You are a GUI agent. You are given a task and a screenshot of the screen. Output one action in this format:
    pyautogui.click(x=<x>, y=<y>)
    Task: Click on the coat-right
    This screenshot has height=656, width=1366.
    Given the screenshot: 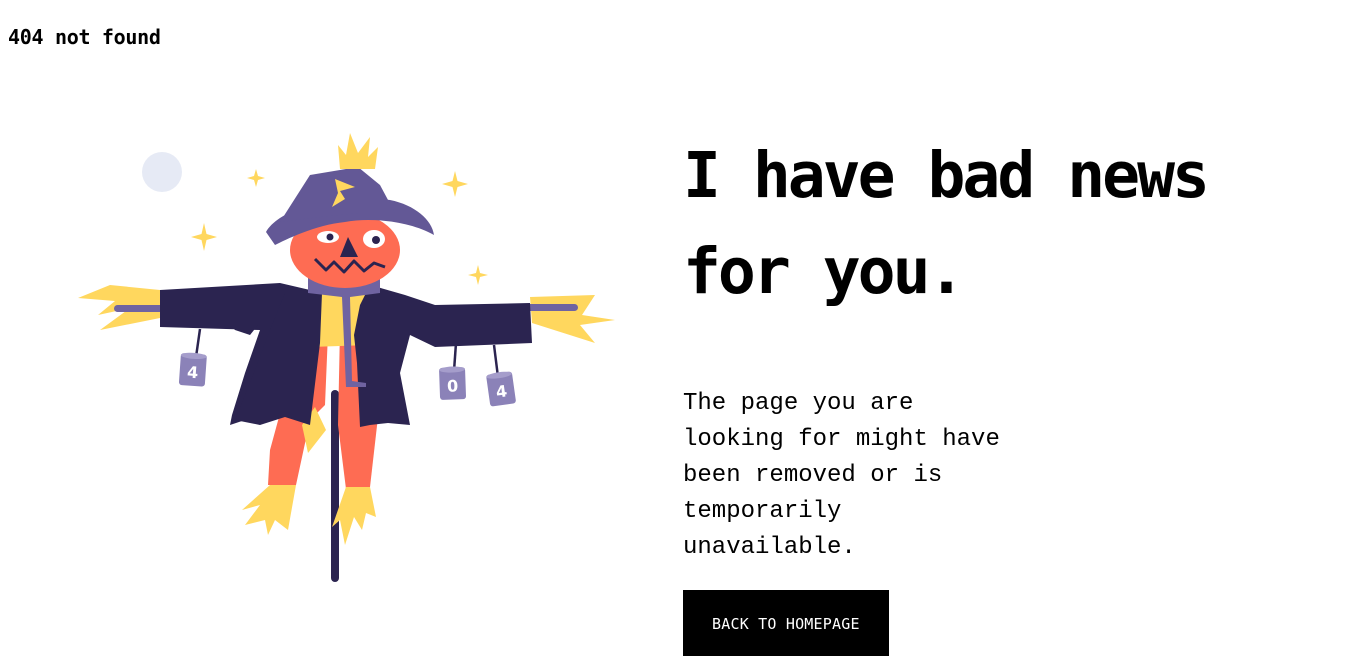 What is the action you would take?
    pyautogui.click(x=443, y=356)
    